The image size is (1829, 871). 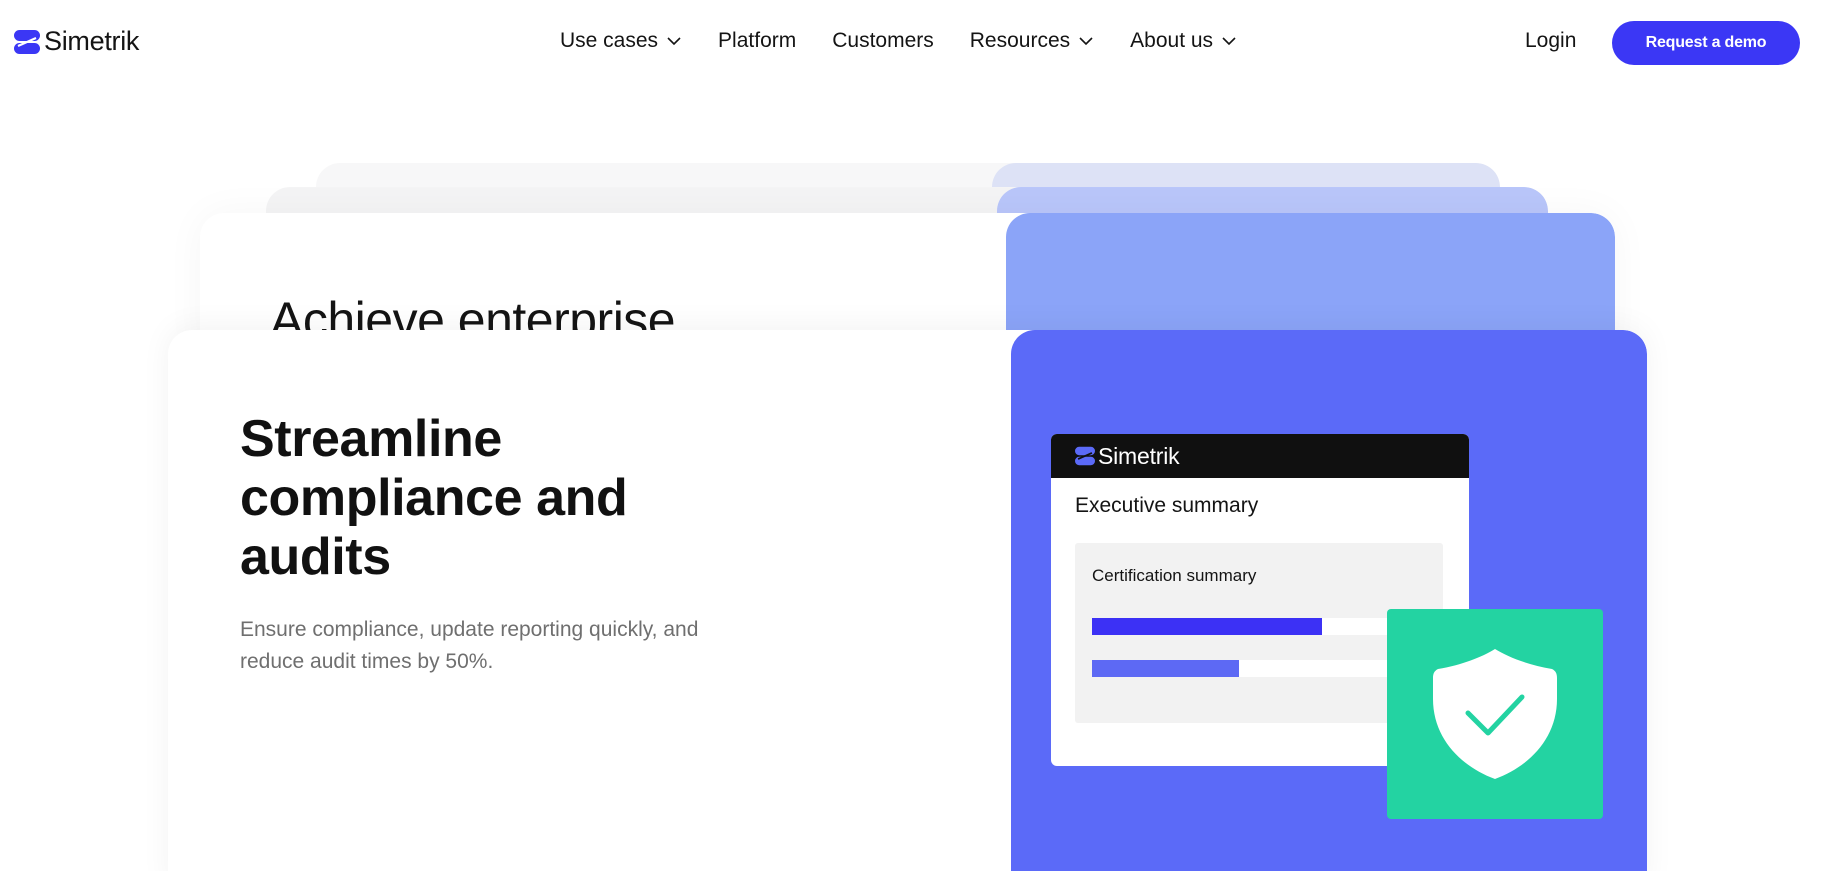 I want to click on nav-item-label: About us, so click(x=1172, y=40).